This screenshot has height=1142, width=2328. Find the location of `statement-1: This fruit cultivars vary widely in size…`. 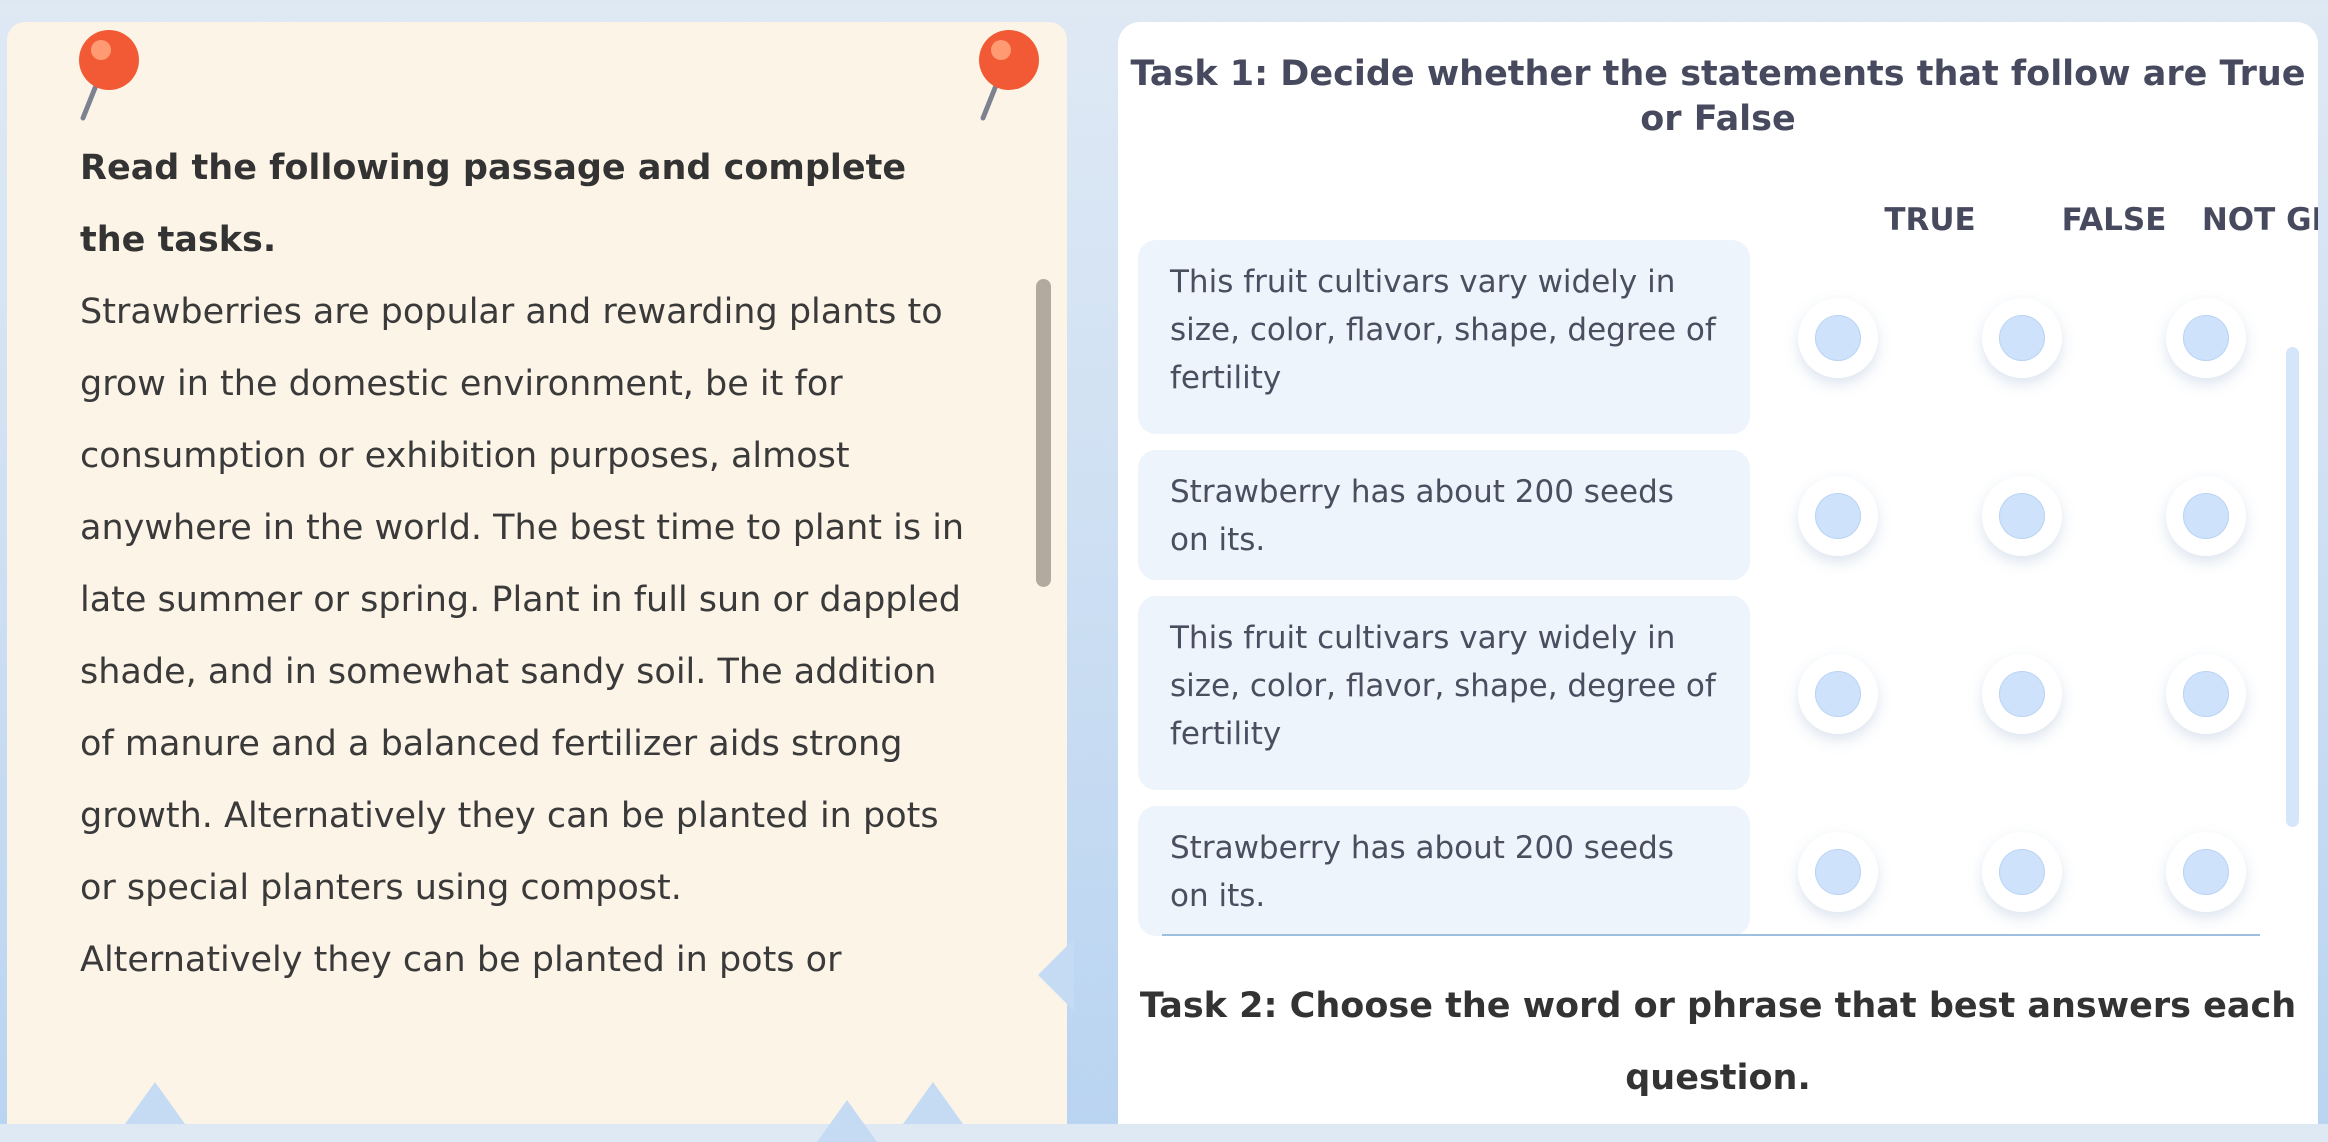

statement-1: This fruit cultivars vary widely in size… is located at coordinates (1444, 337).